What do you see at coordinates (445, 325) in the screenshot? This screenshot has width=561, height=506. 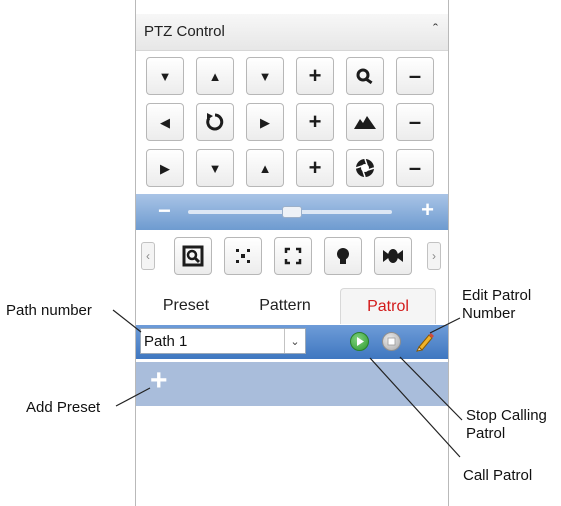 I see `edit-patrol-leader` at bounding box center [445, 325].